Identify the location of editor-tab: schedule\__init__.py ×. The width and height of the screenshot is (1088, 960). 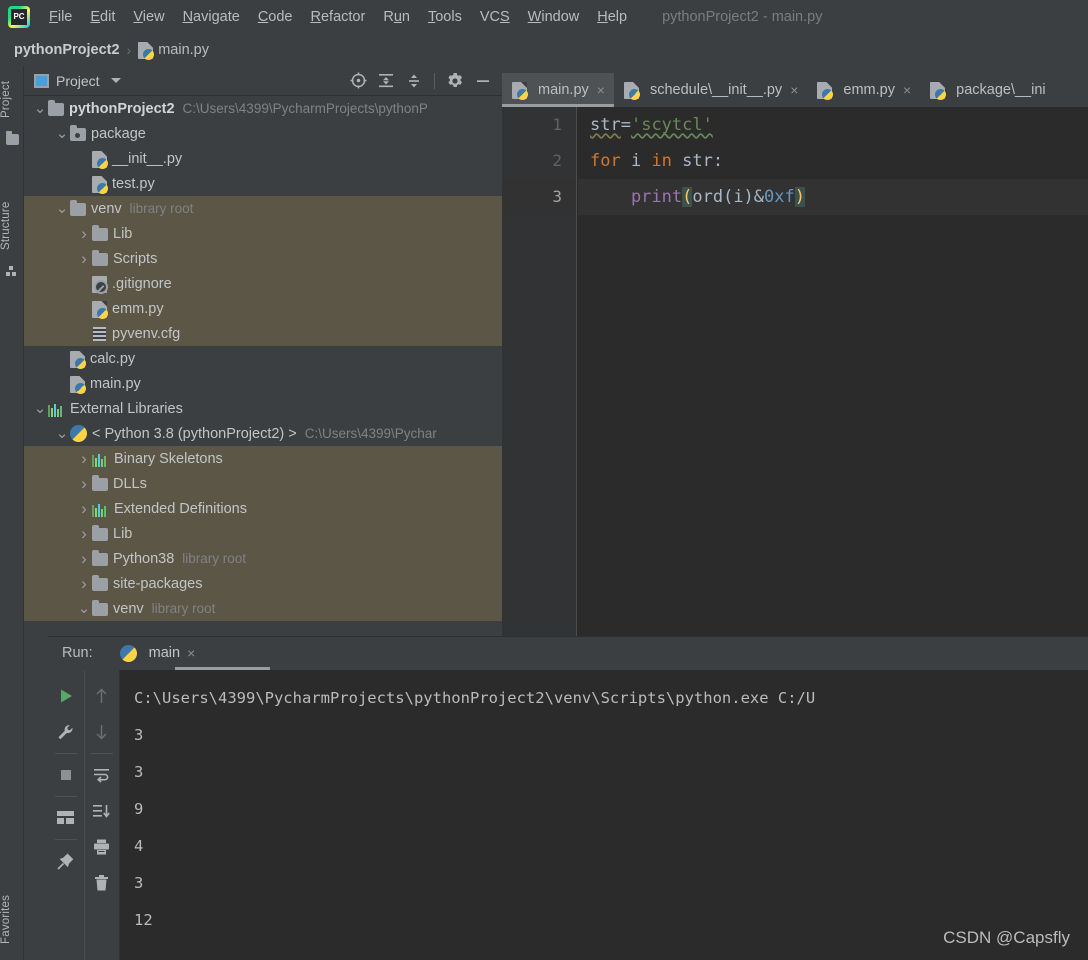
(710, 90).